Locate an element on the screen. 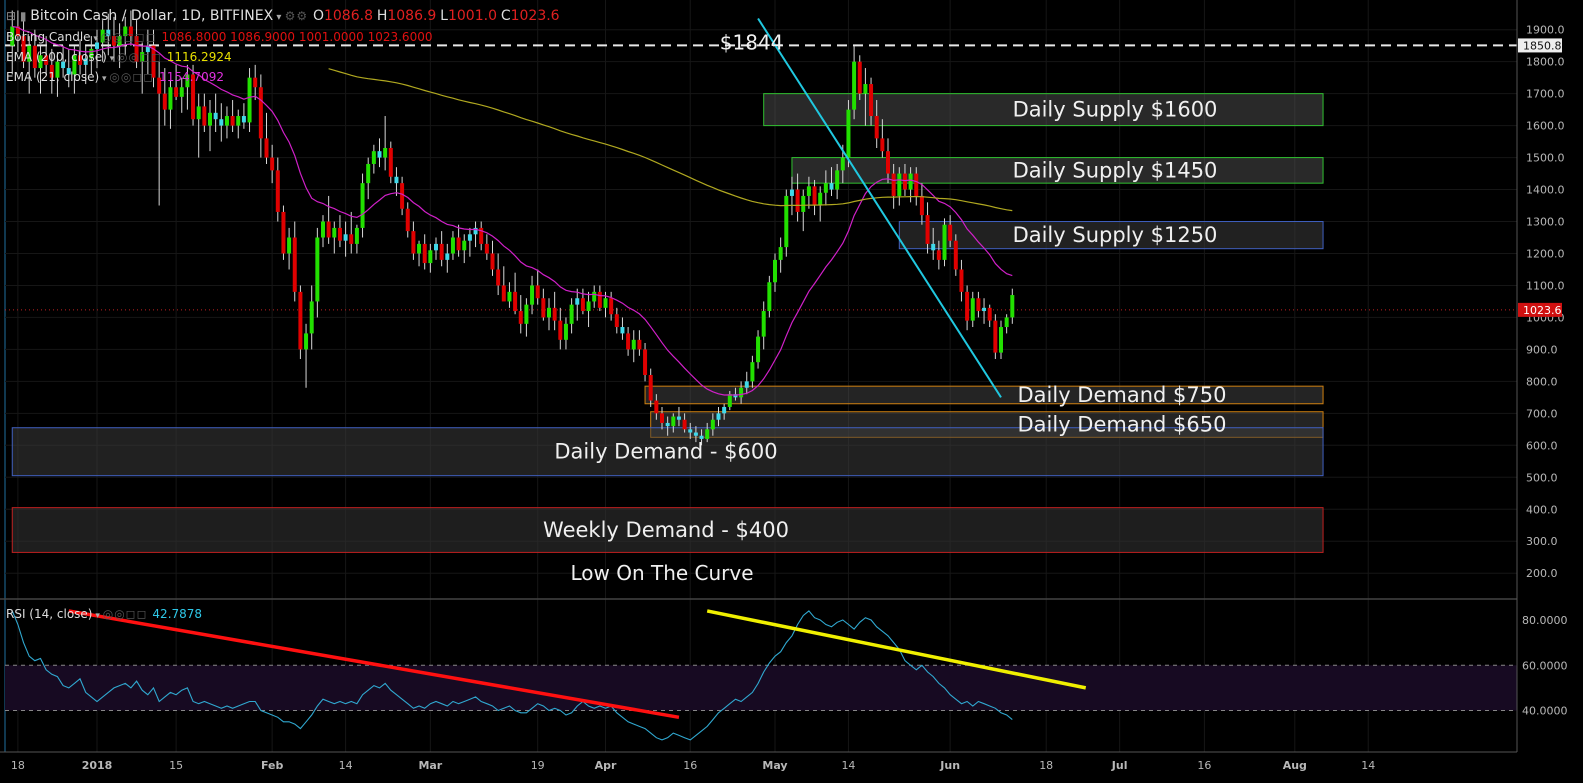 The height and width of the screenshot is (783, 1583). symbol-icon: ⊟ ▮ is located at coordinates (18, 16).